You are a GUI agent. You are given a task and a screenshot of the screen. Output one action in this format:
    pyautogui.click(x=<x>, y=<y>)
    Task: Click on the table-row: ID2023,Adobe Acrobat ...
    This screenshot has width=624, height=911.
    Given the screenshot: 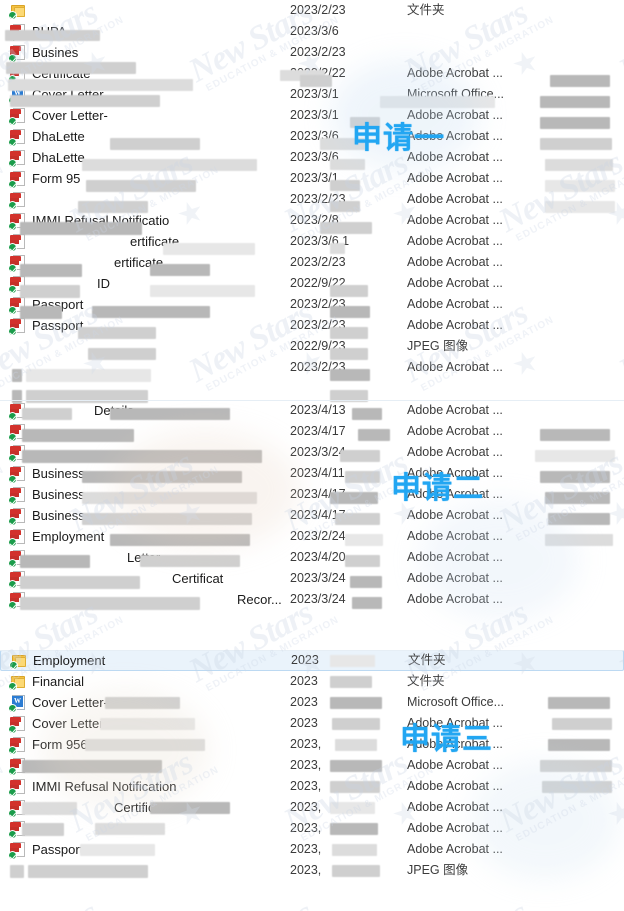 What is the action you would take?
    pyautogui.click(x=312, y=828)
    